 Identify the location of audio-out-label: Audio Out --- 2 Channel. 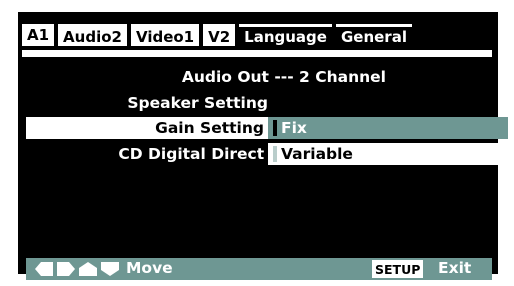
(283, 77).